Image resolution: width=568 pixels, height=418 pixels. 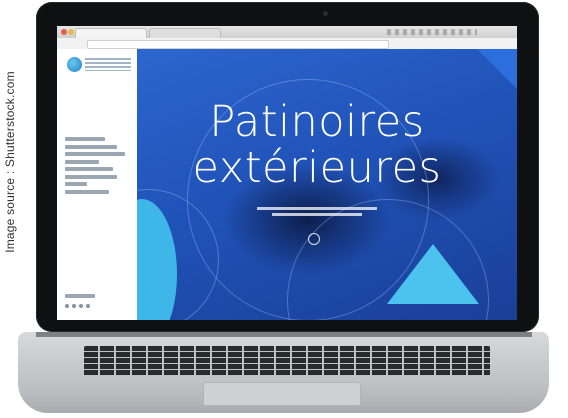 What do you see at coordinates (314, 239) in the screenshot?
I see `scroll-down-icon` at bounding box center [314, 239].